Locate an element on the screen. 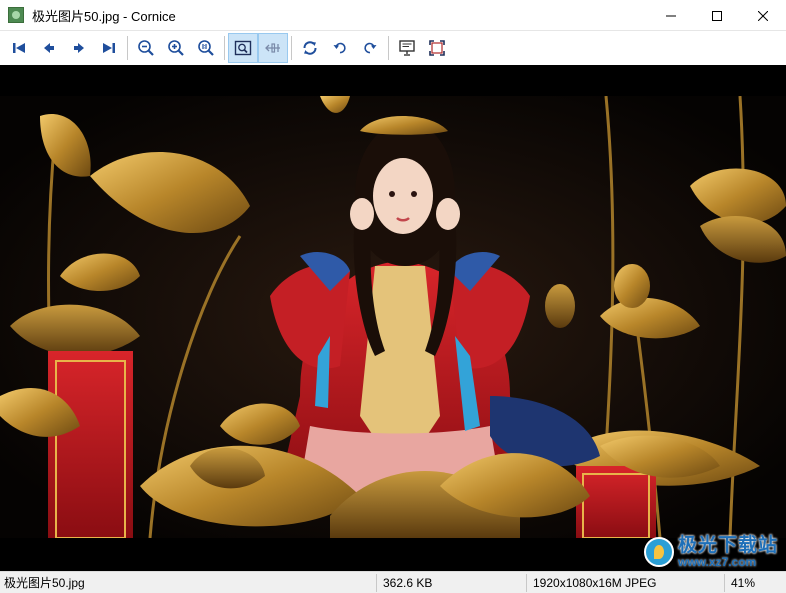 This screenshot has height=593, width=786. zoom-out-button is located at coordinates (146, 48).